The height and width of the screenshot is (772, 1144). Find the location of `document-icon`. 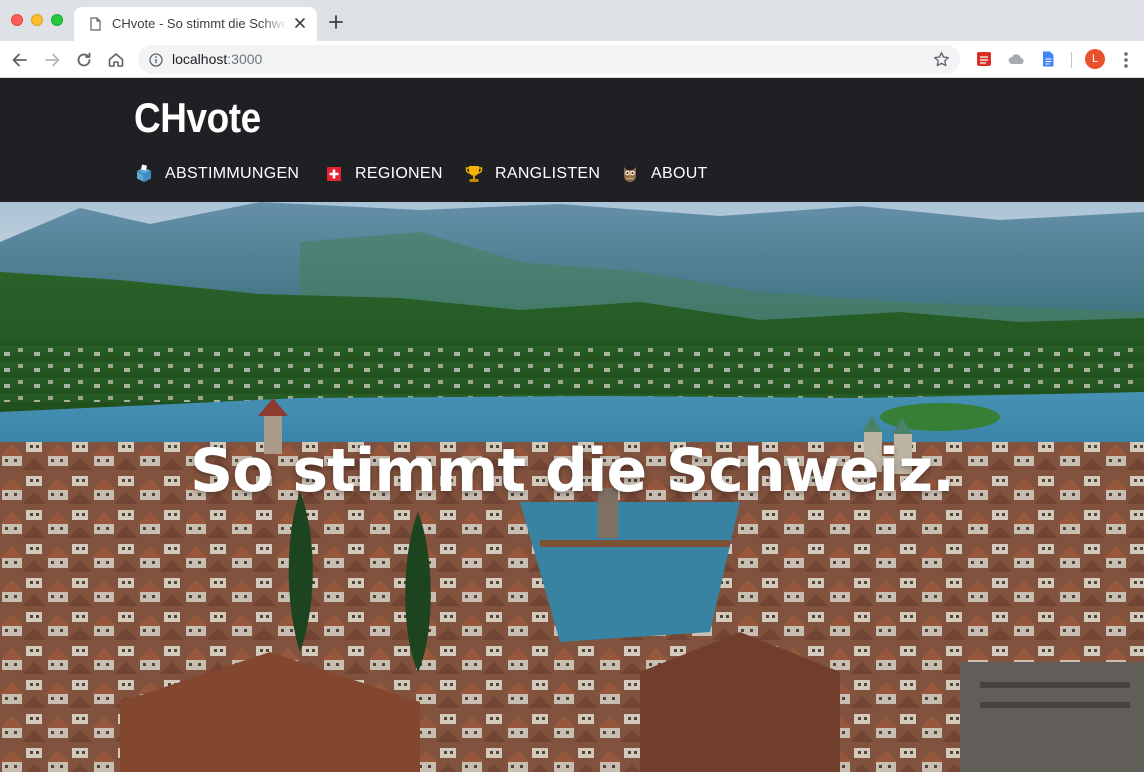

document-icon is located at coordinates (95, 24).